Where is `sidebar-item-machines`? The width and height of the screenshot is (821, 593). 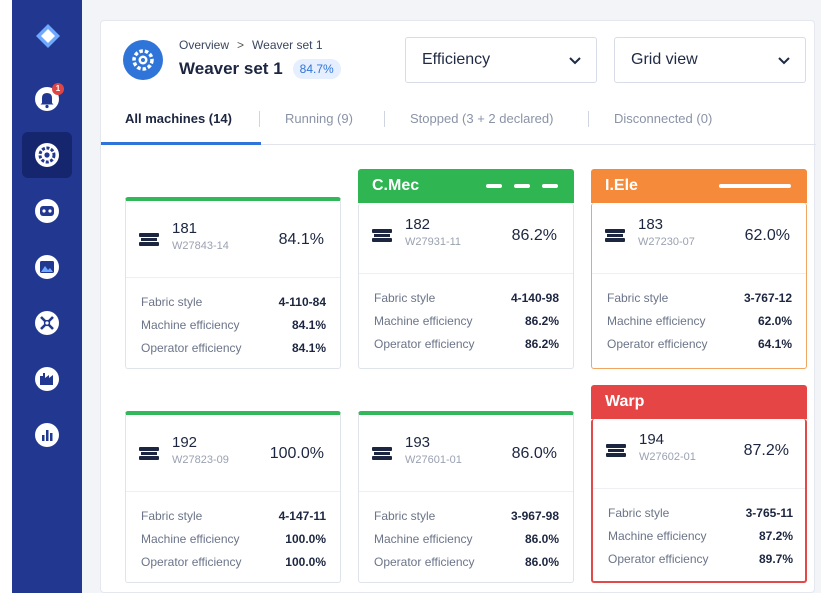
sidebar-item-machines is located at coordinates (47, 155).